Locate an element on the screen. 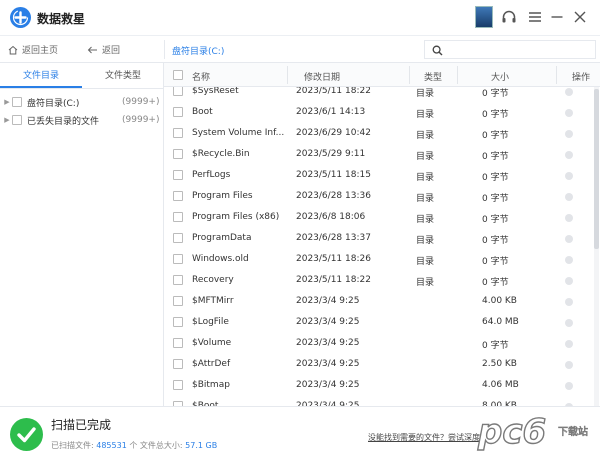 This screenshot has width=600, height=457. back-button: 返回 is located at coordinates (103, 49).